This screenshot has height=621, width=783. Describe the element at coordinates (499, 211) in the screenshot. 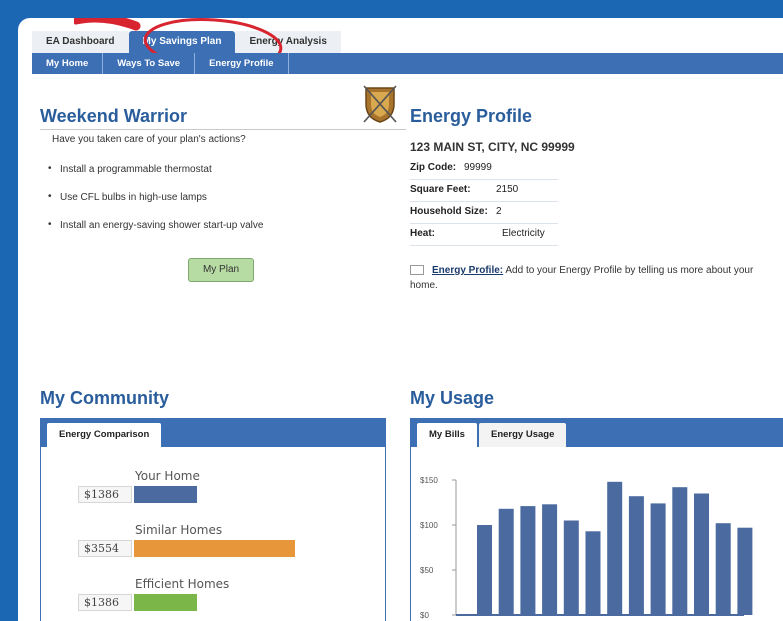

I see `profile-value: 2` at that location.